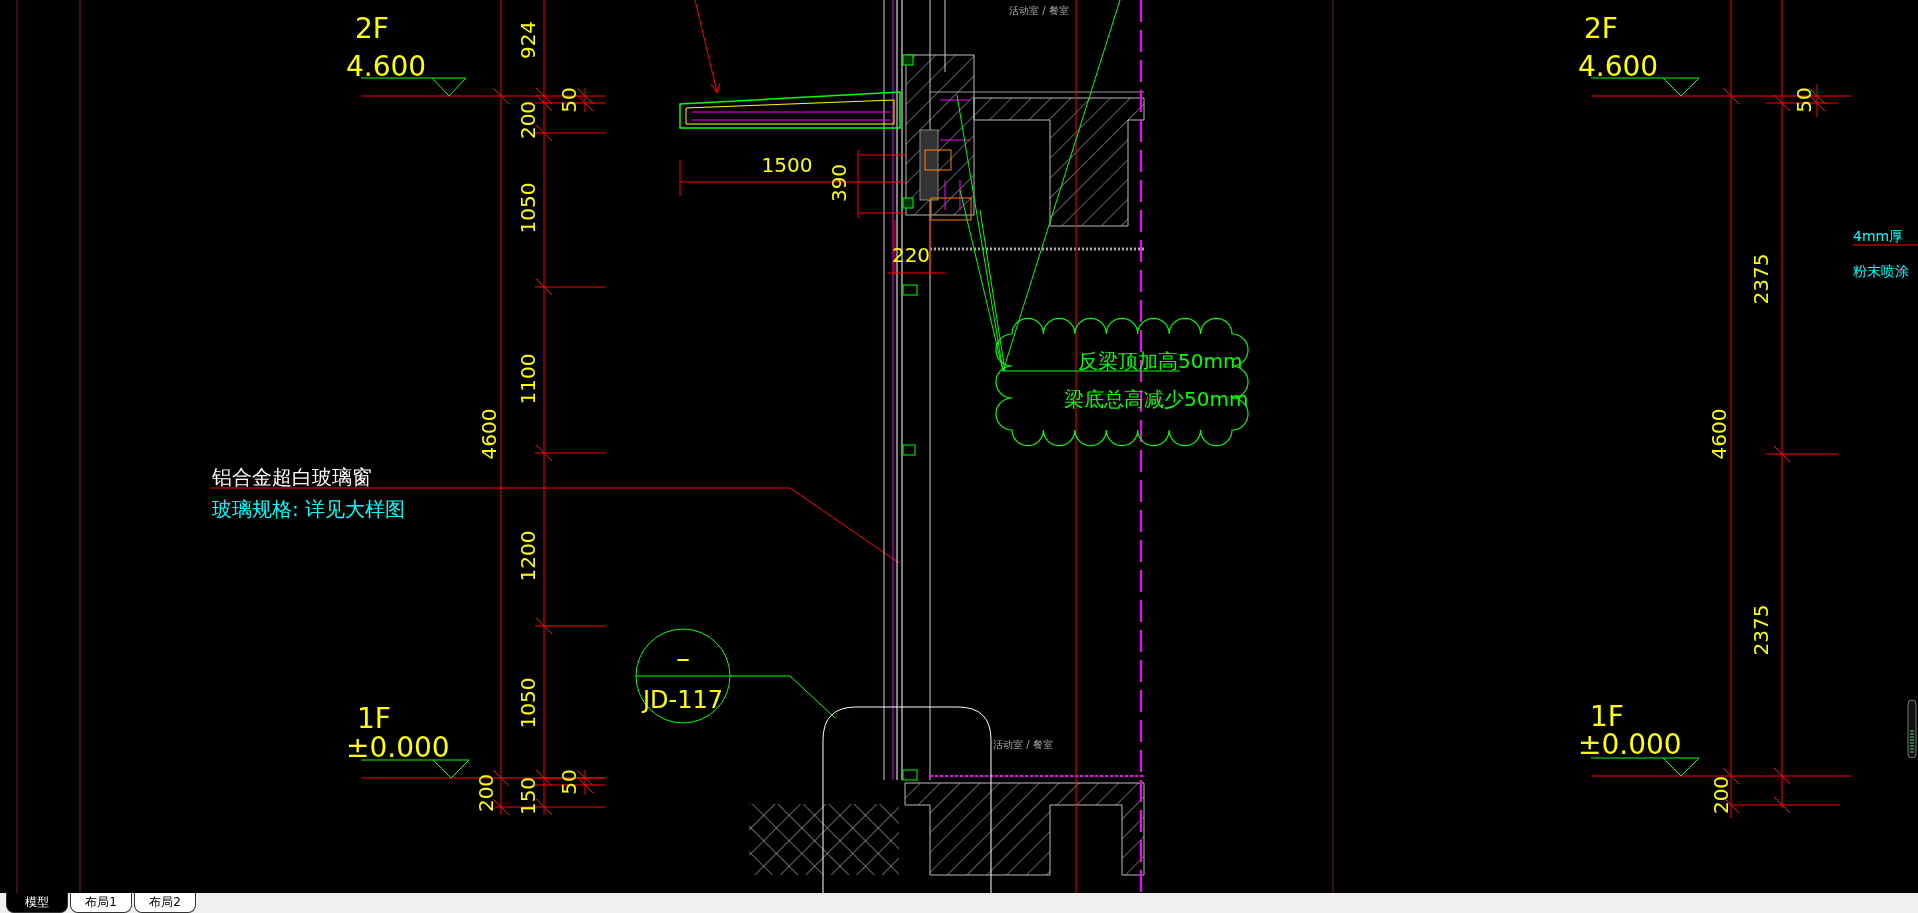 The width and height of the screenshot is (1918, 913). I want to click on revision-note: 反梁顶加高50mm, so click(1160, 361).